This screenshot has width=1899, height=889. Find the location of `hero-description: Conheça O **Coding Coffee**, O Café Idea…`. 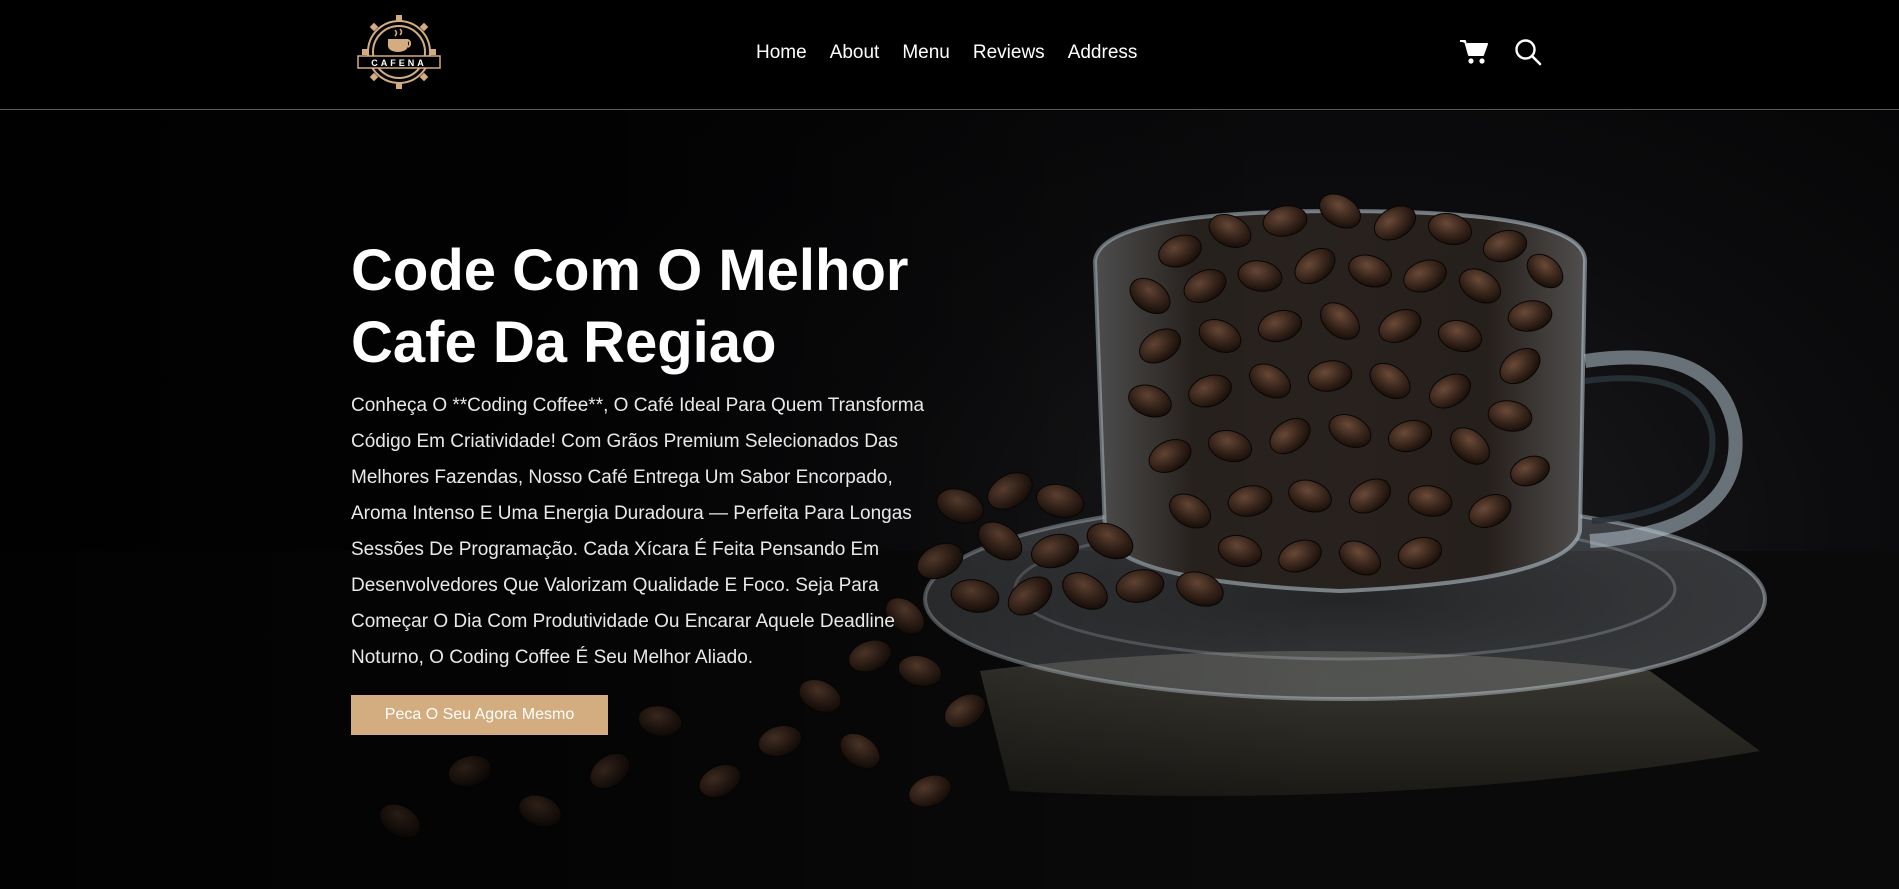

hero-description: Conheça O **Coding Coffee**, O Café Idea… is located at coordinates (638, 531).